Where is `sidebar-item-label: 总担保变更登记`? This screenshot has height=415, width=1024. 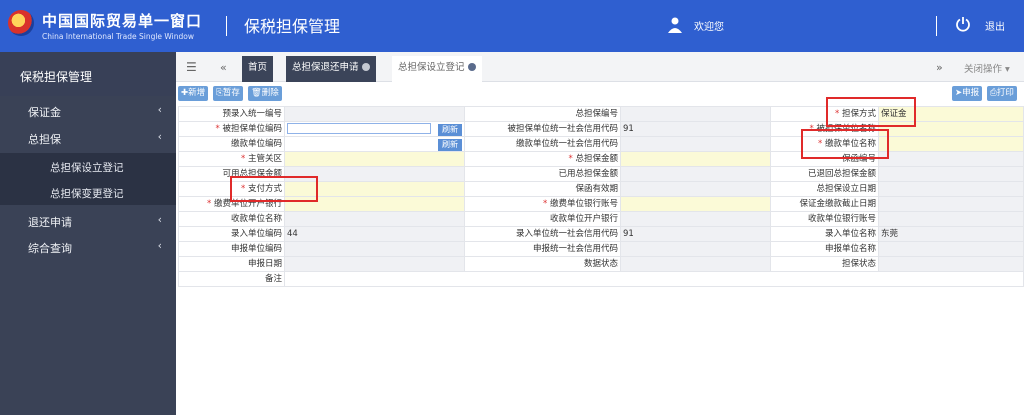
sidebar-item-label: 总担保变更登记 is located at coordinates (87, 194).